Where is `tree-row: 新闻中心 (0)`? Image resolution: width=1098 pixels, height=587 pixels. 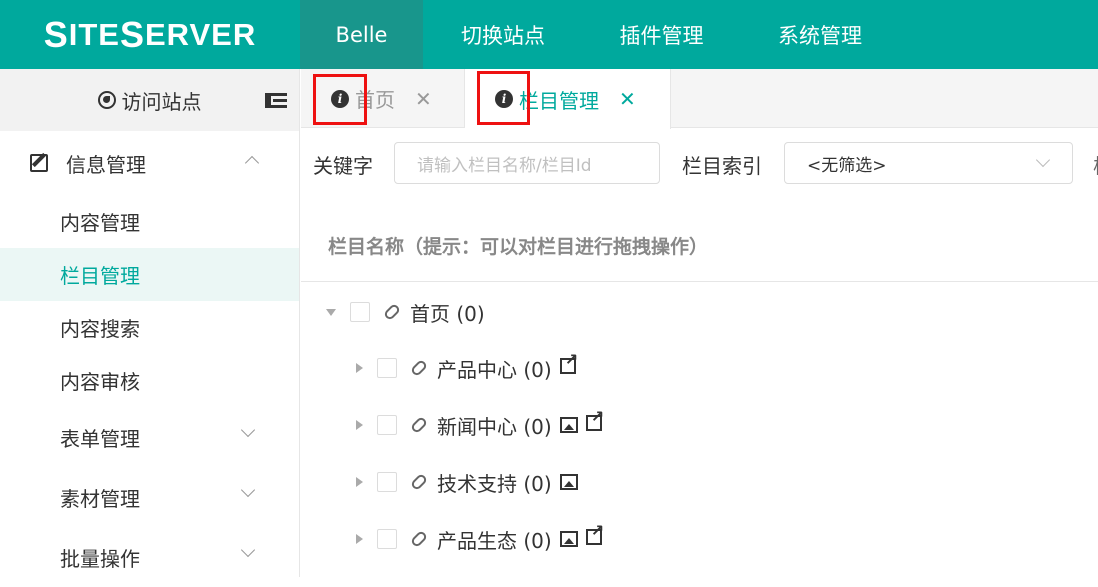
tree-row: 新闻中心 (0) is located at coordinates (479, 425).